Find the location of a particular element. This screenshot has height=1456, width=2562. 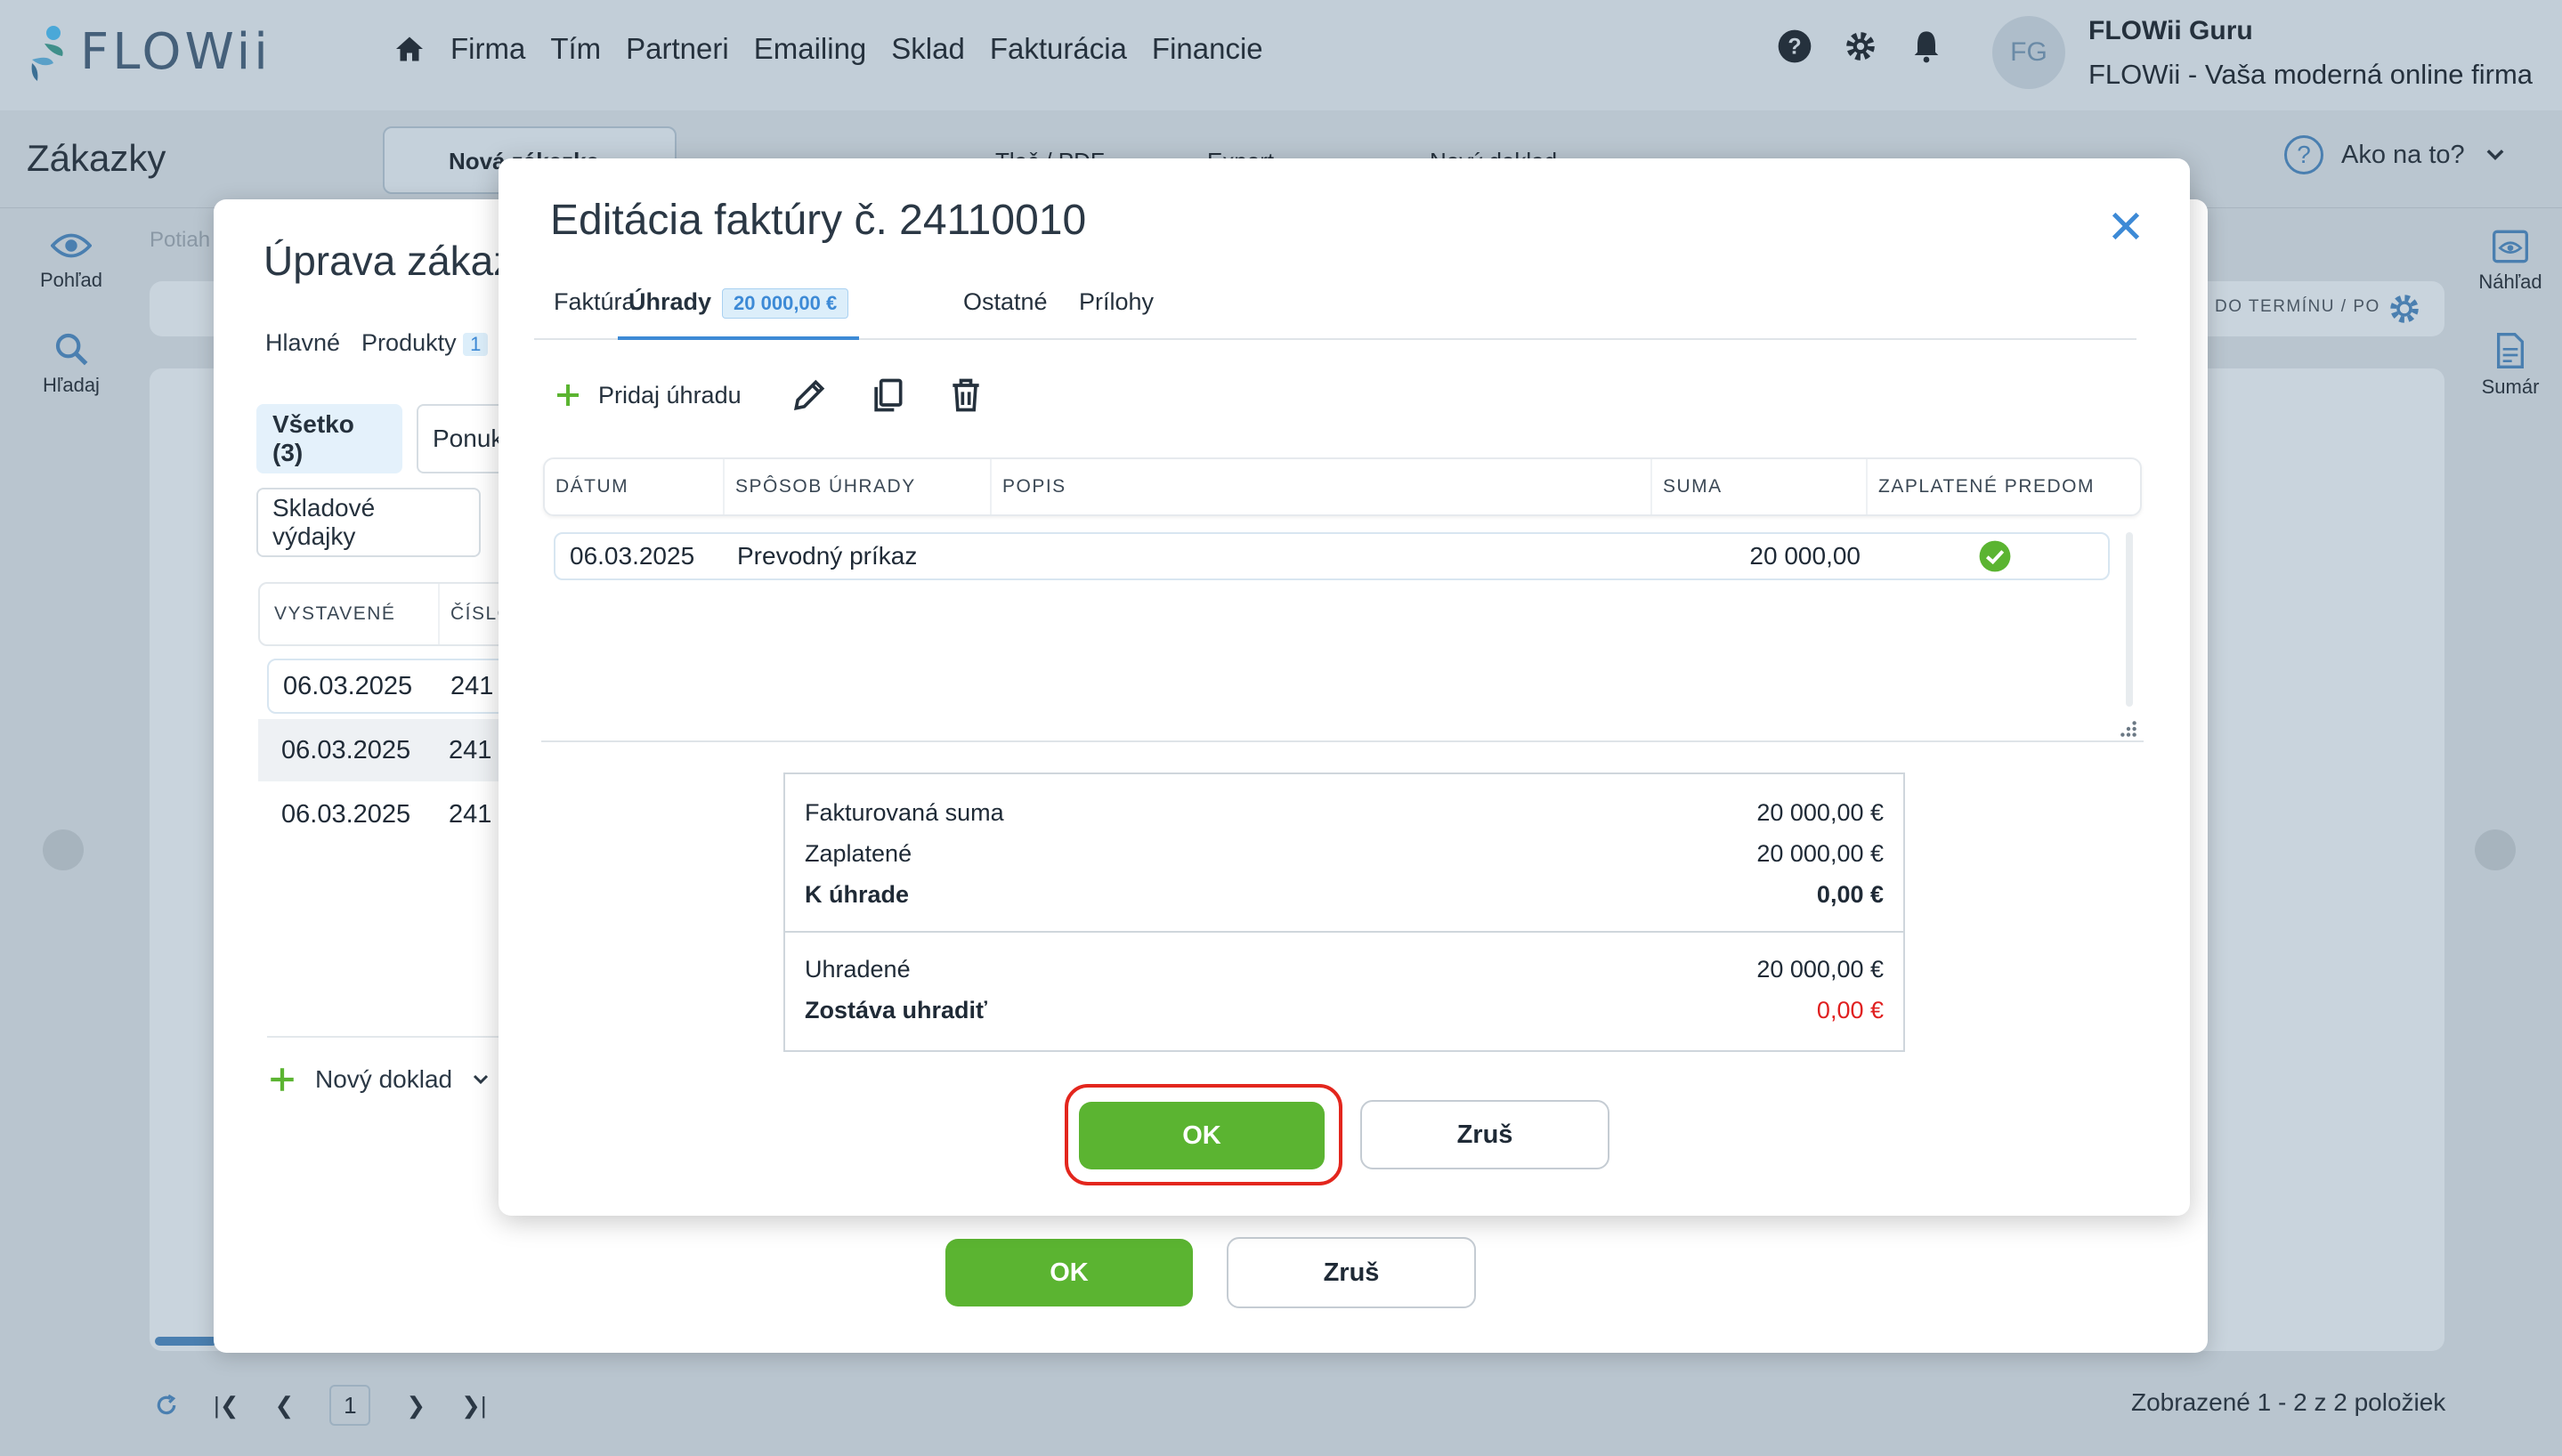

pager: |❮ ❮ 1 ❯ ❯| is located at coordinates (321, 1405).